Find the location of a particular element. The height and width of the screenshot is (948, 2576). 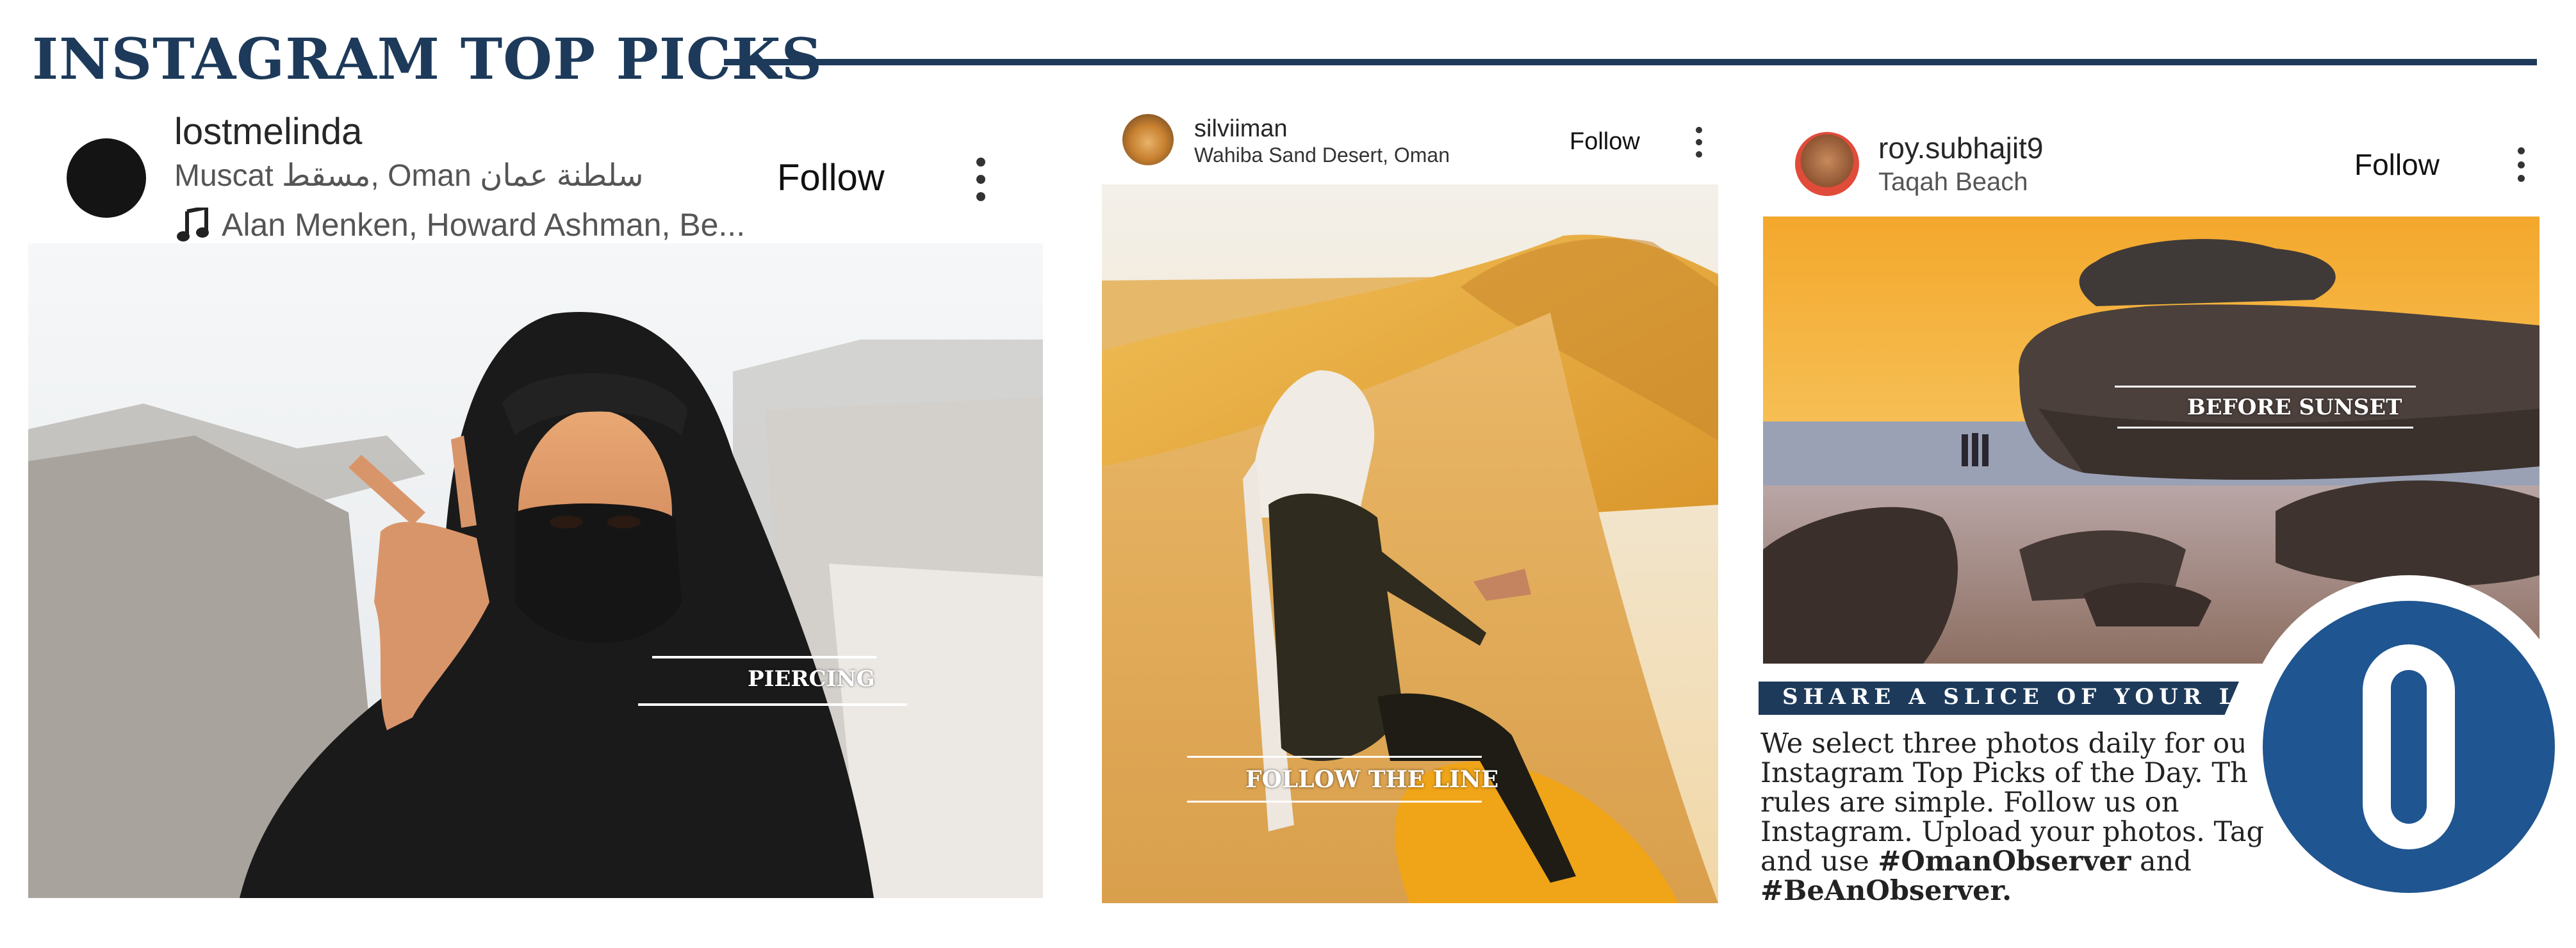

hashtag-be-an-observer: #BeAnObserver. is located at coordinates (1886, 891).